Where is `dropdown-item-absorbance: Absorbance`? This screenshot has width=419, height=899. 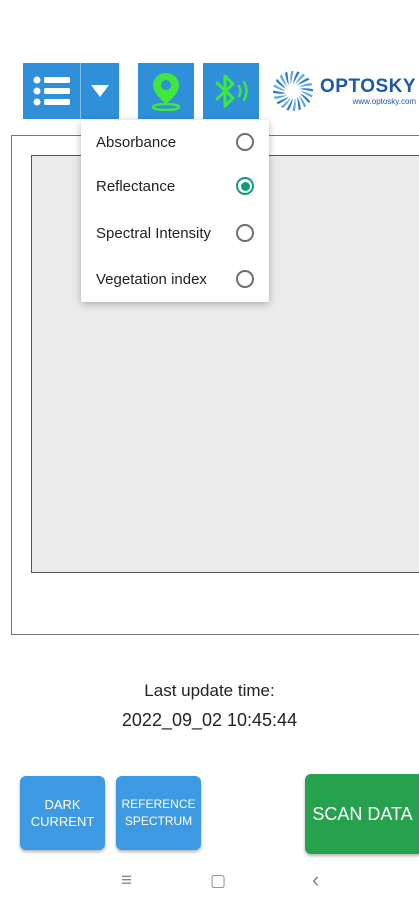
dropdown-item-absorbance: Absorbance is located at coordinates (175, 142).